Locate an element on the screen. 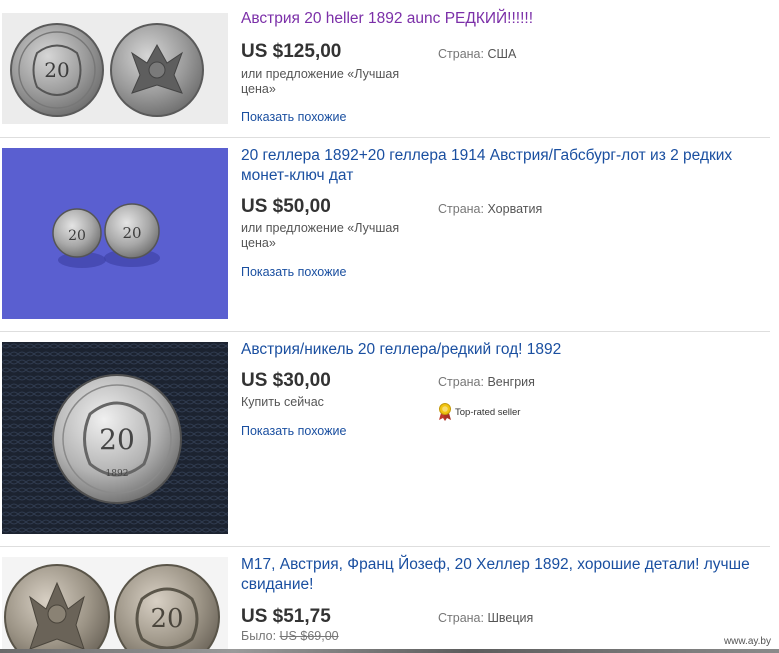 The width and height of the screenshot is (779, 653). country-value: Швеция is located at coordinates (510, 618).